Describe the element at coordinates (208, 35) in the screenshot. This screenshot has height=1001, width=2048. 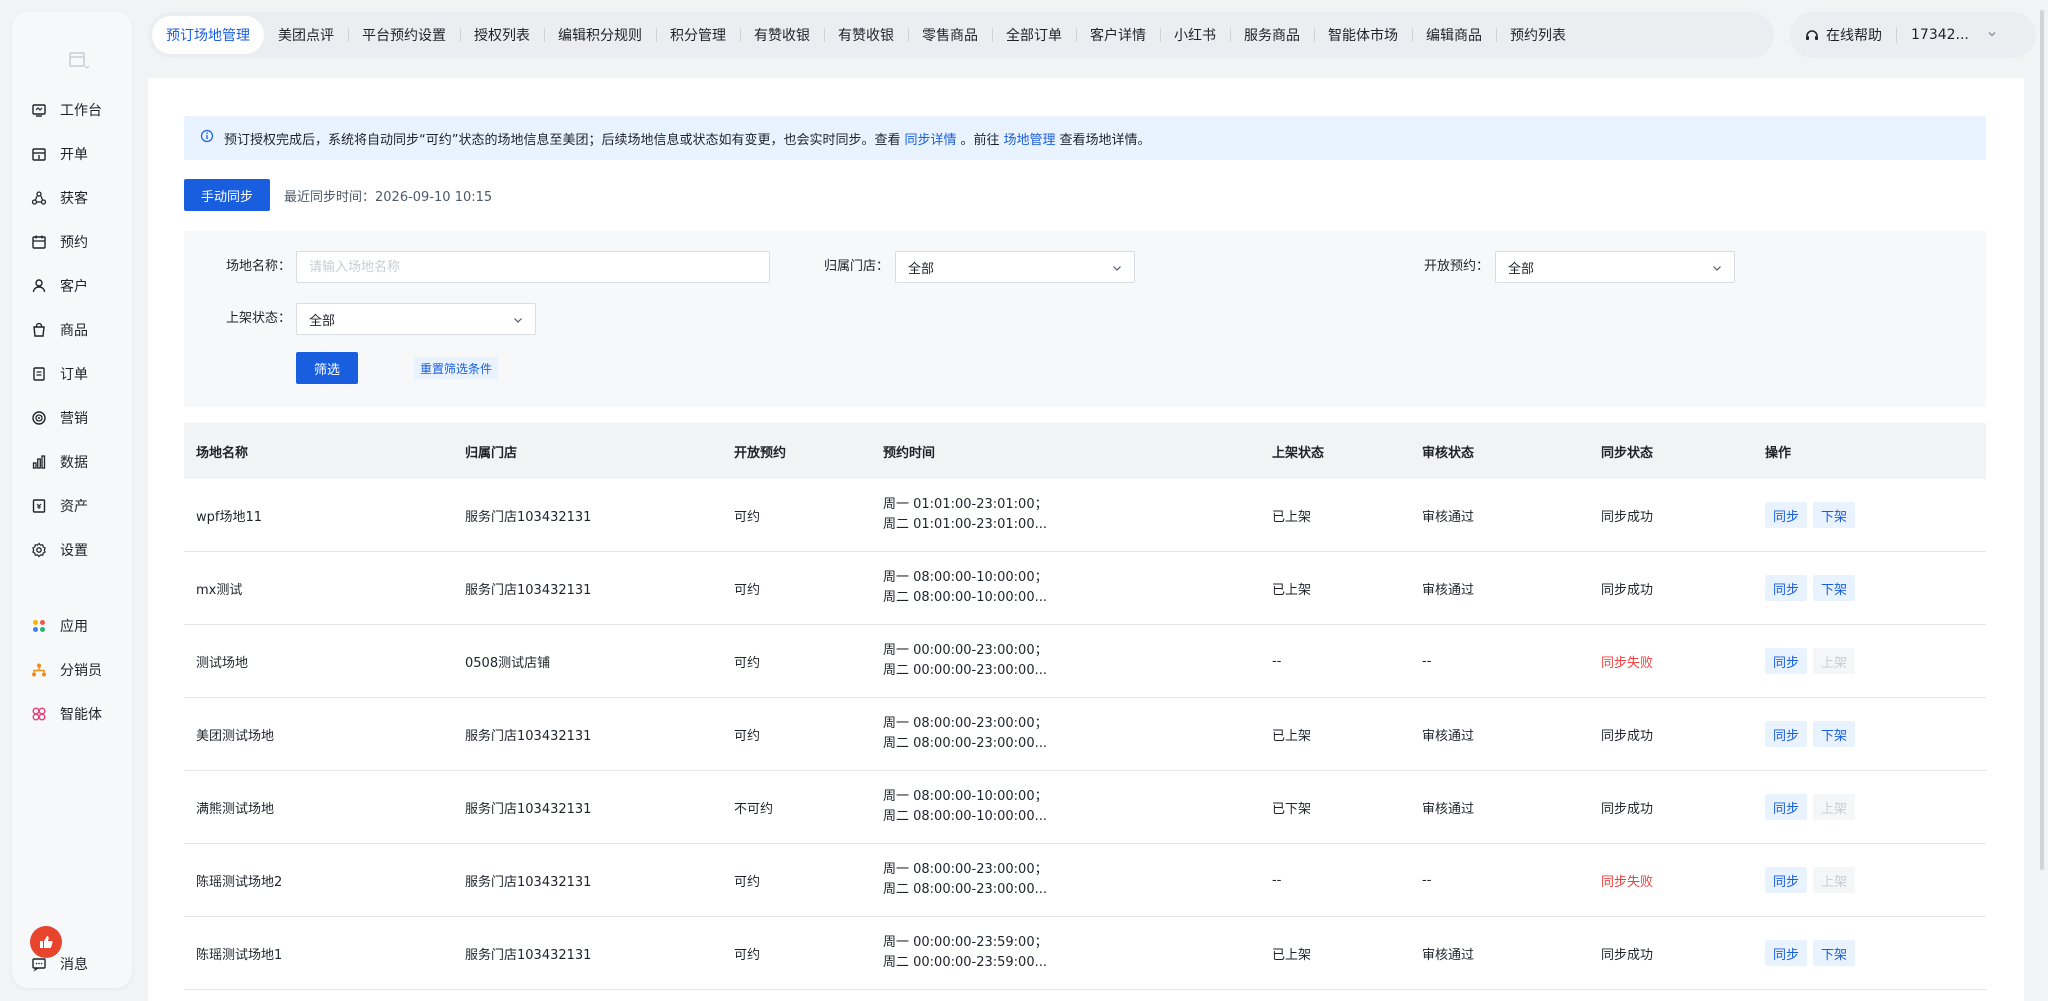
I see `tab-1: 预订场地管理` at that location.